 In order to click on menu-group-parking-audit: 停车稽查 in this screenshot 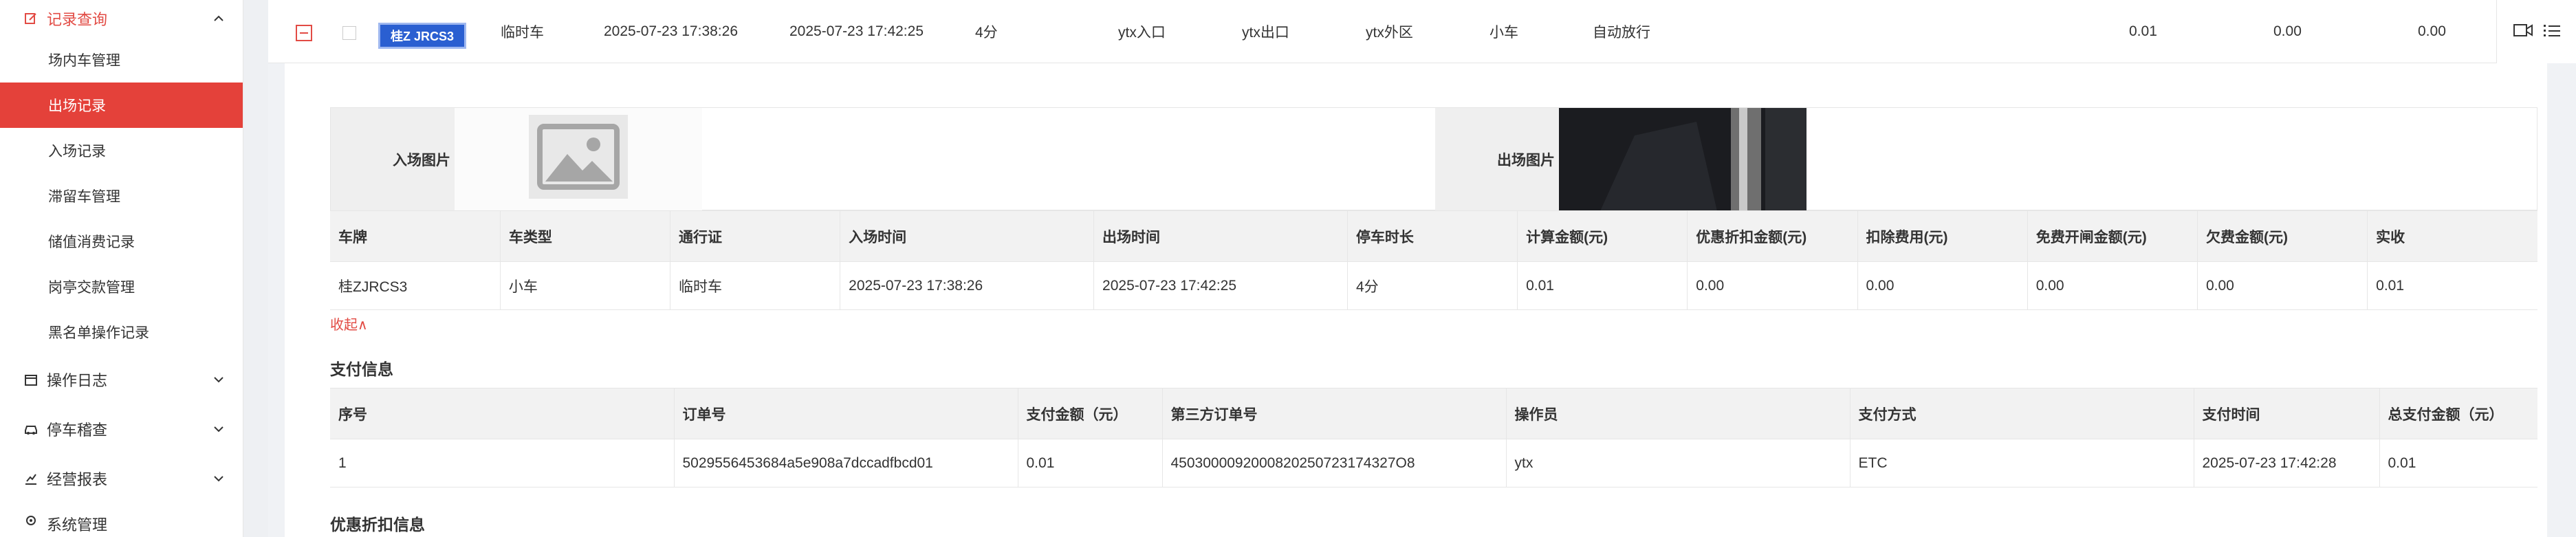, I will do `click(121, 429)`.